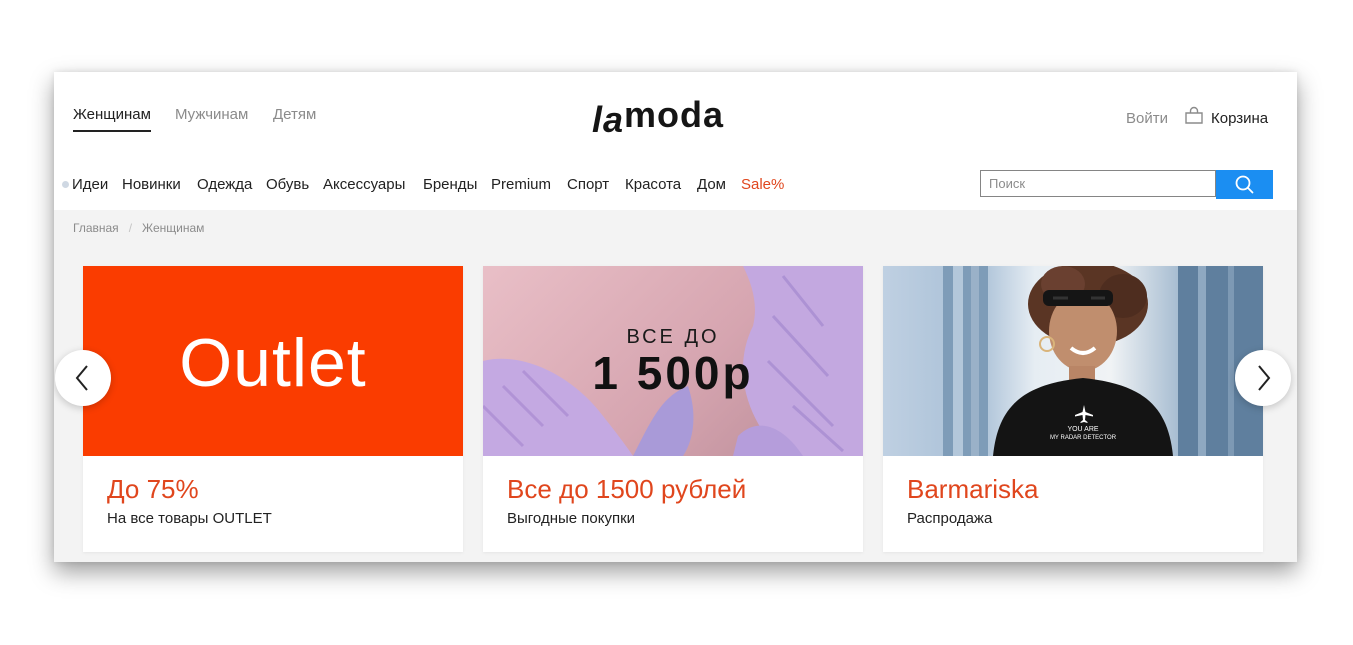 The image size is (1353, 645). What do you see at coordinates (1073, 361) in the screenshot?
I see `promo-photo-barmariska: YOU ARE MY RADAR DETECTOR` at bounding box center [1073, 361].